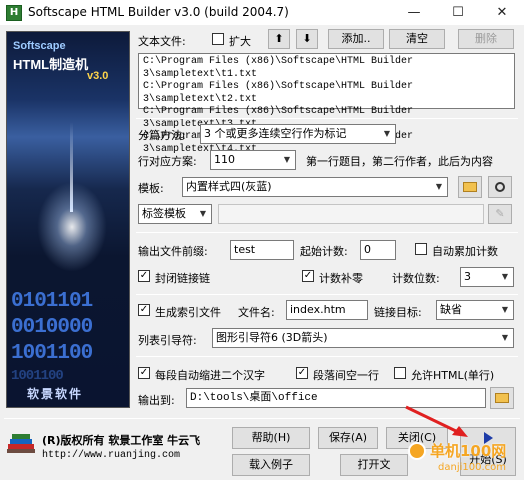  Describe the element at coordinates (348, 438) in the screenshot. I see `save-button: 保存(A)` at that location.